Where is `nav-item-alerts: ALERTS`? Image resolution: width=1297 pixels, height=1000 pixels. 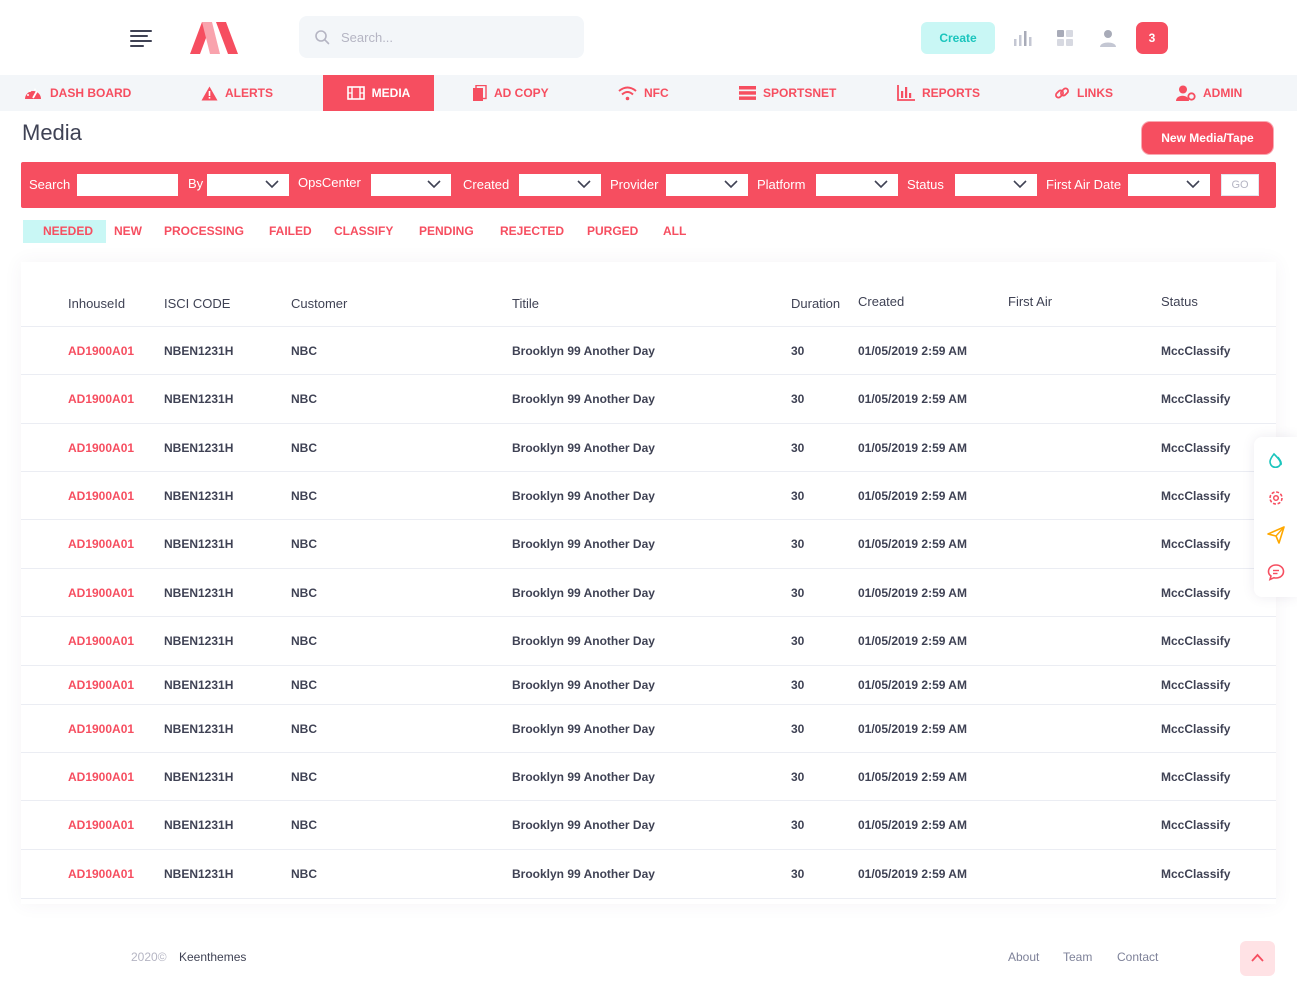
nav-item-alerts: ALERTS is located at coordinates (237, 93).